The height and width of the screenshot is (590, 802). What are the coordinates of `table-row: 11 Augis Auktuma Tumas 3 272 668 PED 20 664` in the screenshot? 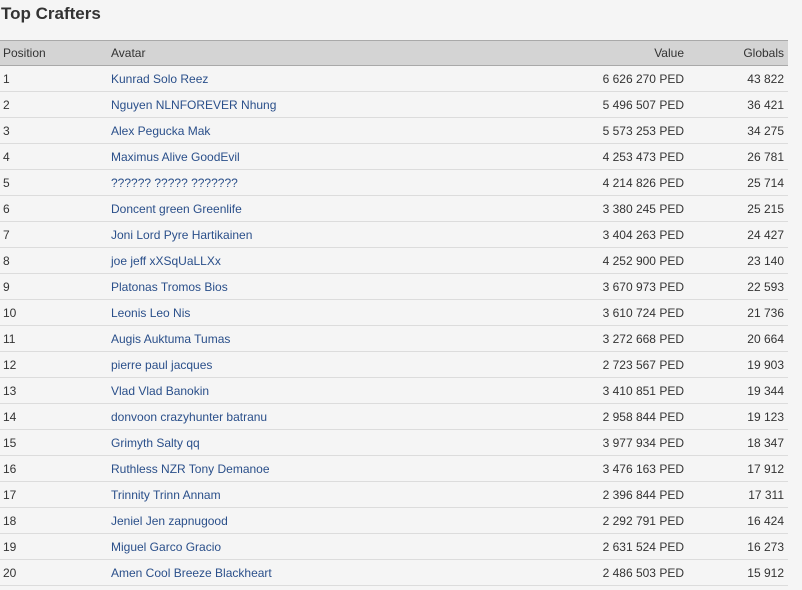 It's located at (394, 338).